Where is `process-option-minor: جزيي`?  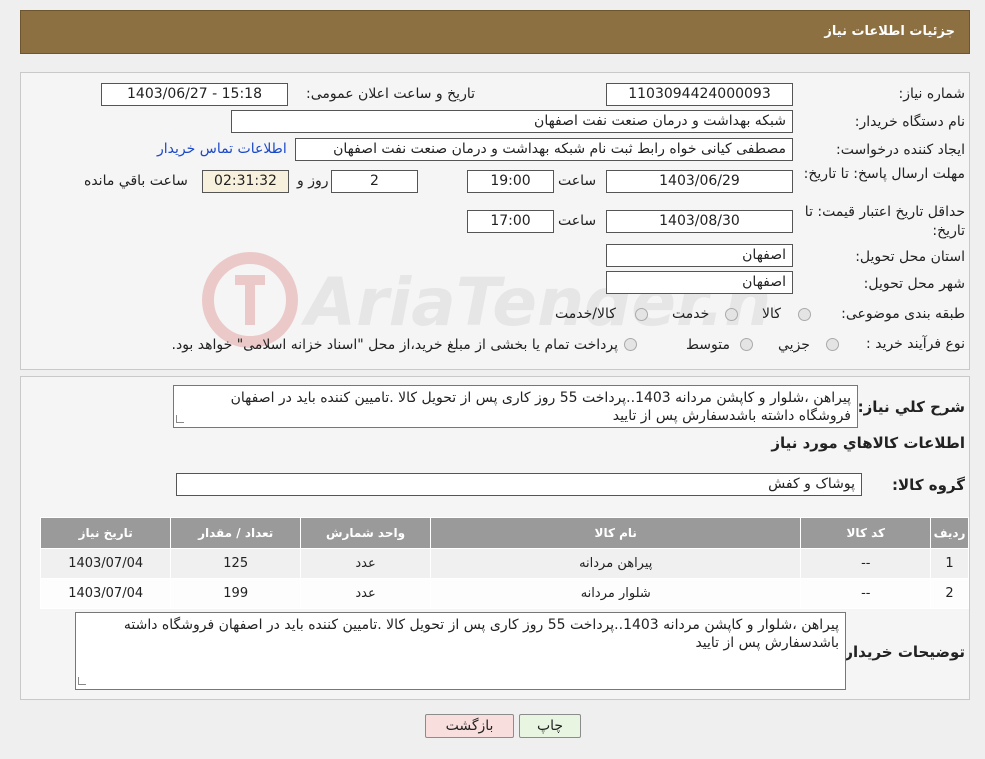
process-option-minor: جزيي is located at coordinates (794, 345).